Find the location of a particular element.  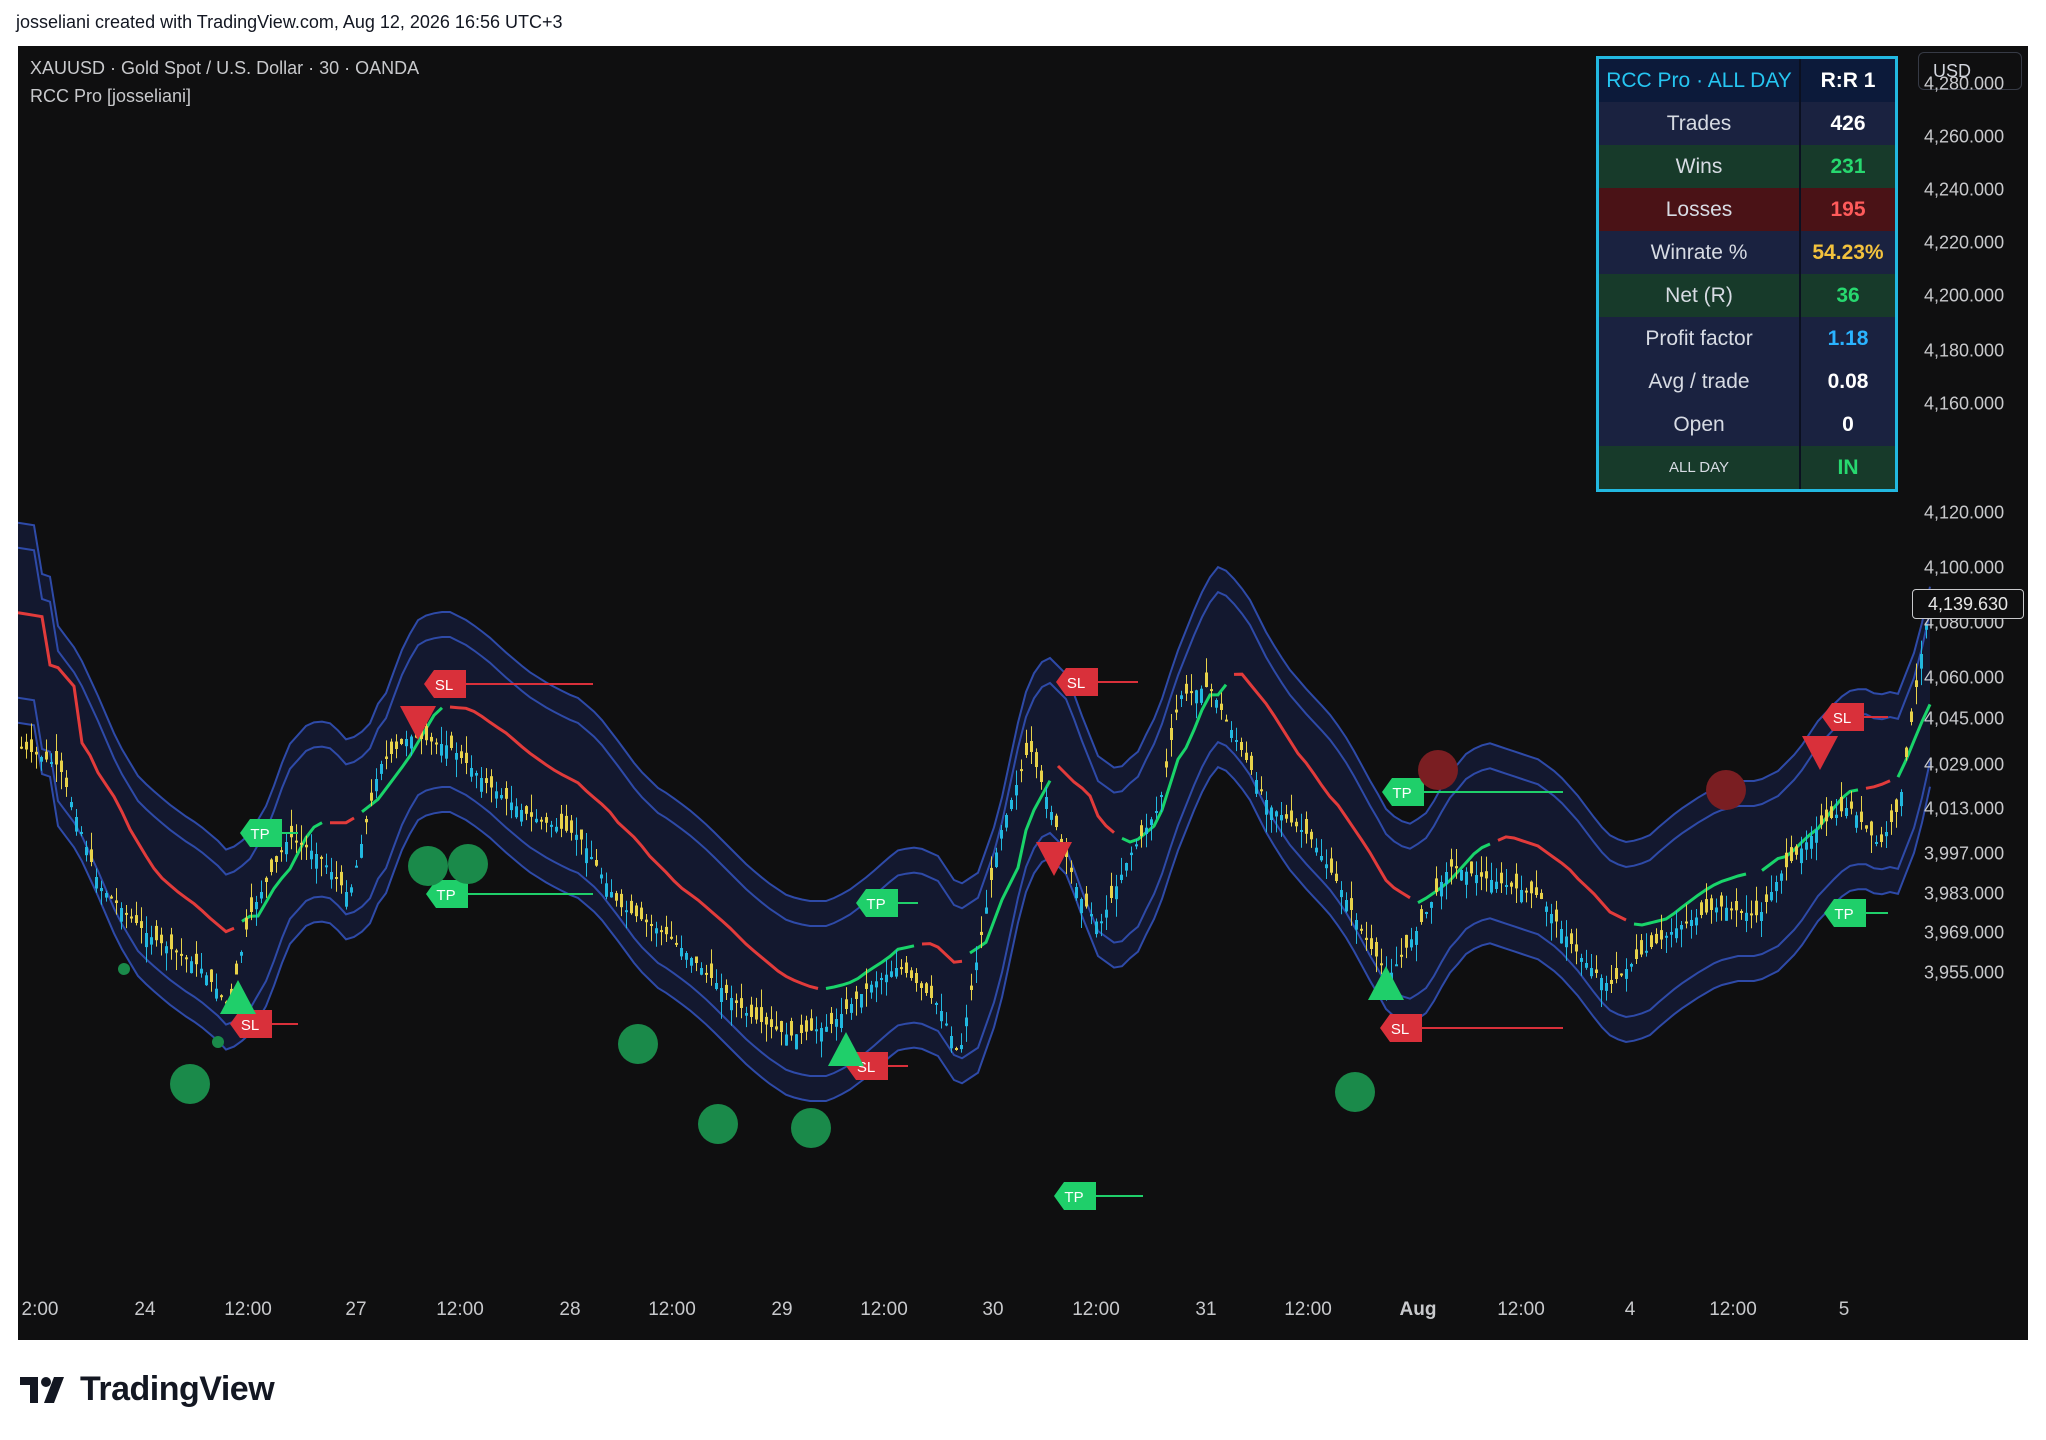

price-tick-label: 4,200.000 is located at coordinates (1964, 295).